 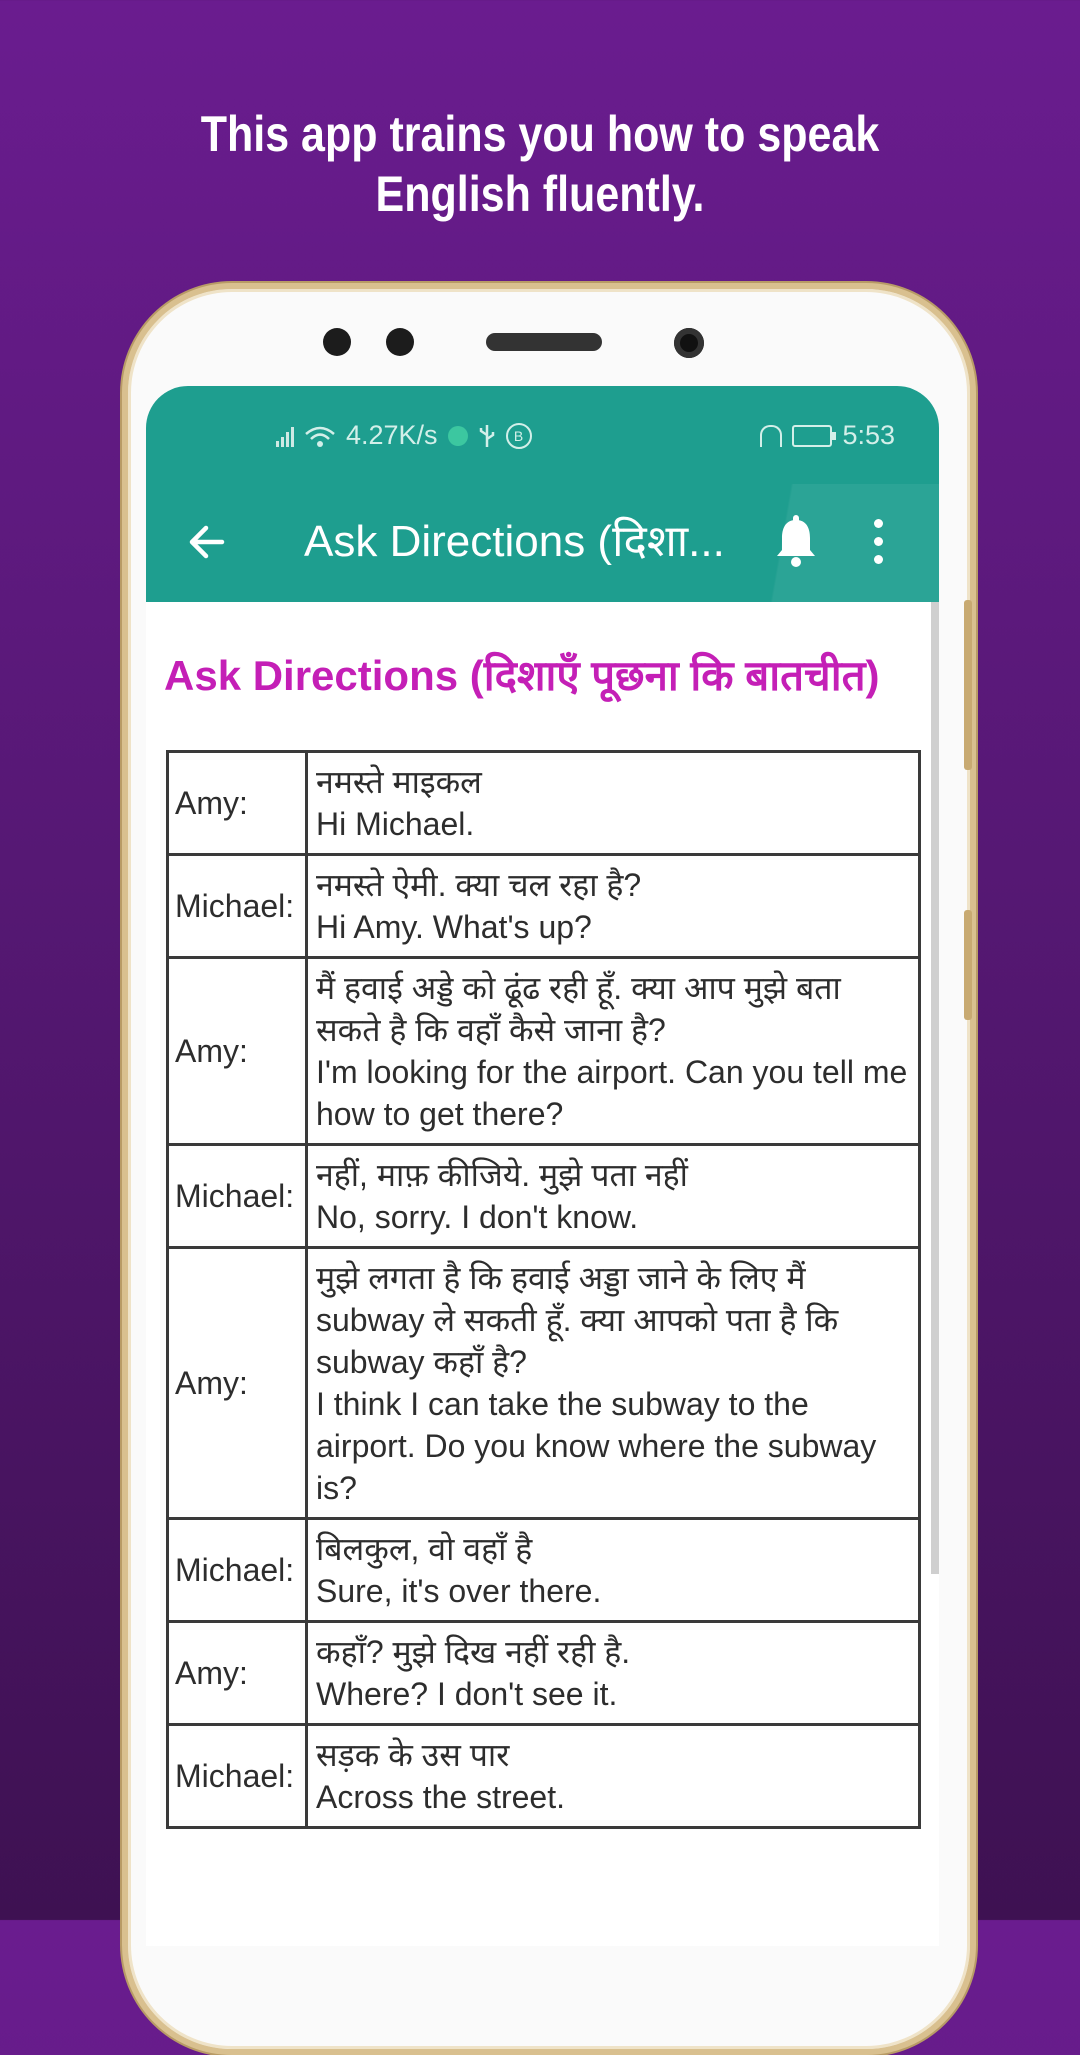 I want to click on hindi-line: नमस्ते ऐमी. क्या चल रहा है?, so click(x=479, y=885).